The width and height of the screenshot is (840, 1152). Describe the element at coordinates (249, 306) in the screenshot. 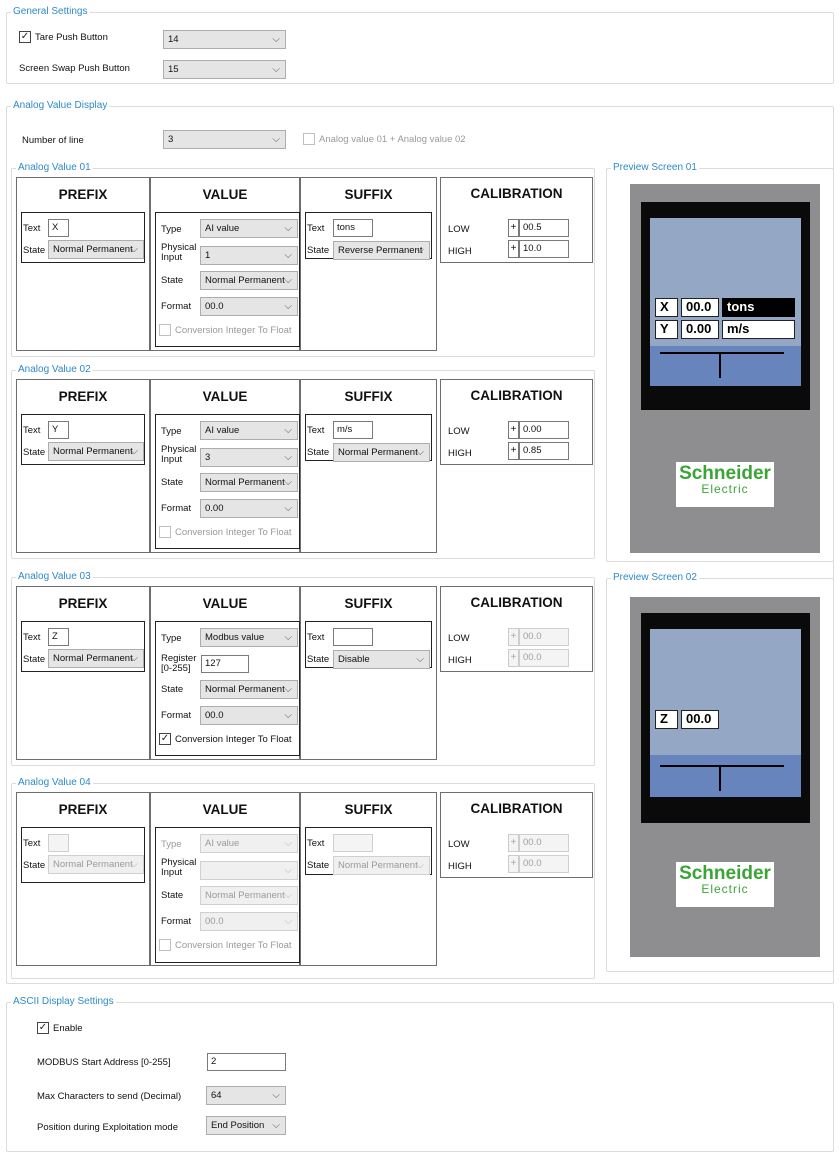

I see `av1-format-select: 00.0 ⌵` at that location.